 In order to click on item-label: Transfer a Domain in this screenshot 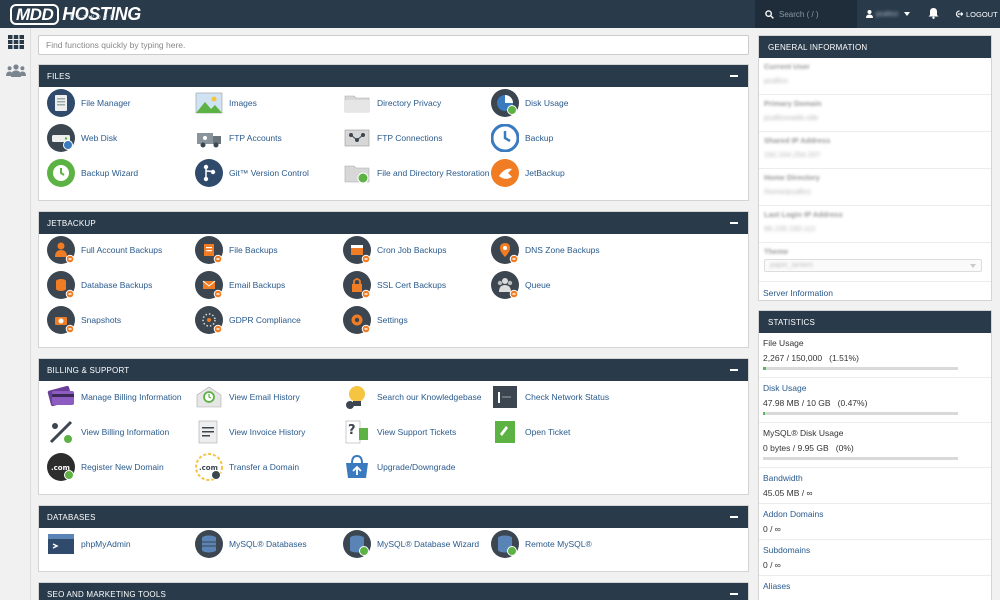, I will do `click(264, 467)`.